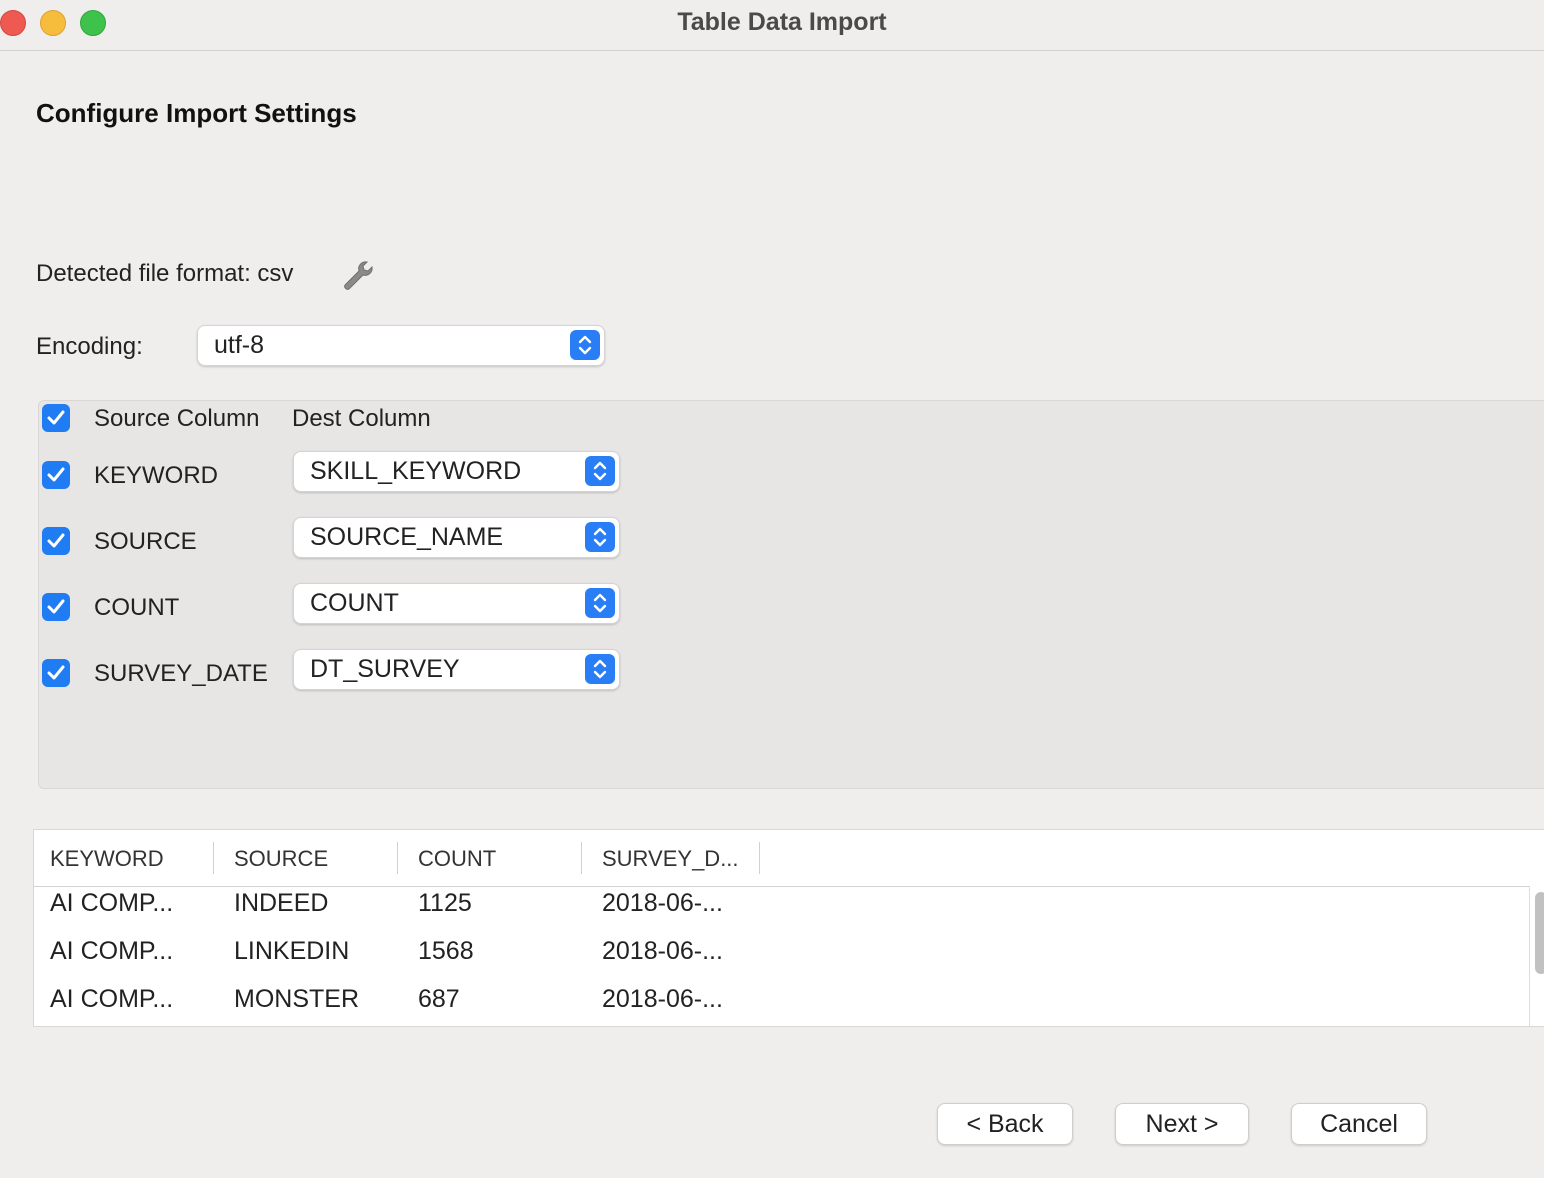 This screenshot has width=1544, height=1178. What do you see at coordinates (165, 273) in the screenshot?
I see `detected-format-label: Detected file format: csv` at bounding box center [165, 273].